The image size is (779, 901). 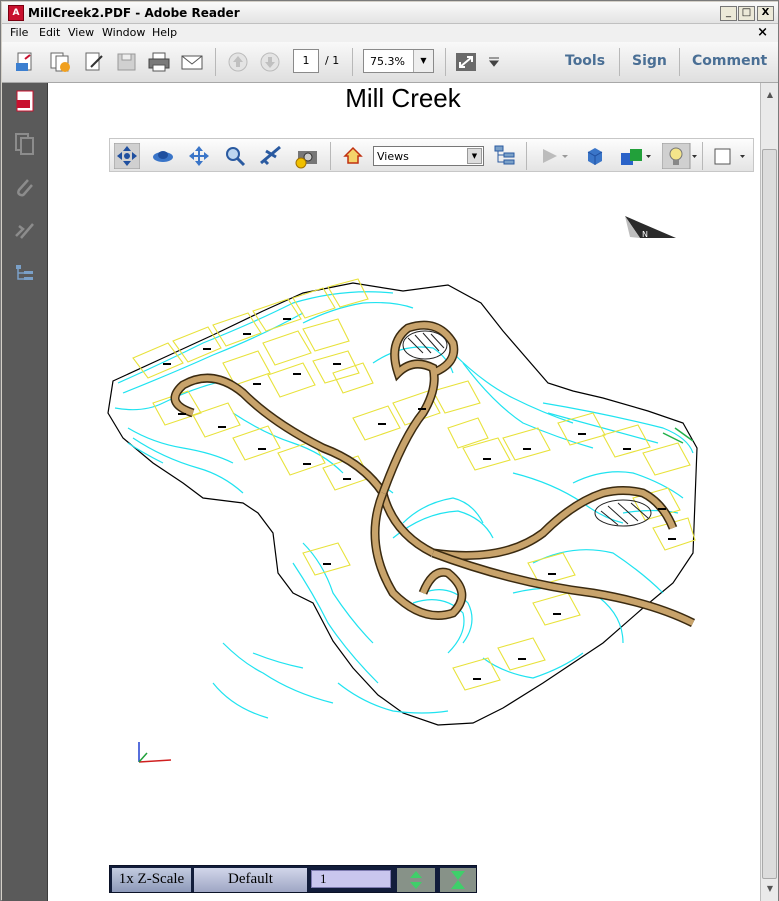 What do you see at coordinates (458, 880) in the screenshot?
I see `hourglass-icon` at bounding box center [458, 880].